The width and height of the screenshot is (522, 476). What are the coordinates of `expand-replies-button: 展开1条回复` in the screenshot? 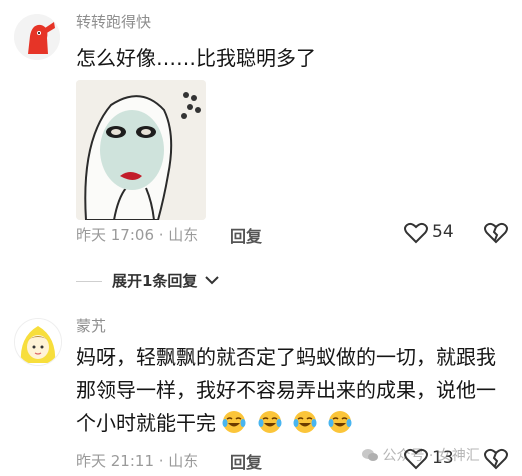 It's located at (165, 280).